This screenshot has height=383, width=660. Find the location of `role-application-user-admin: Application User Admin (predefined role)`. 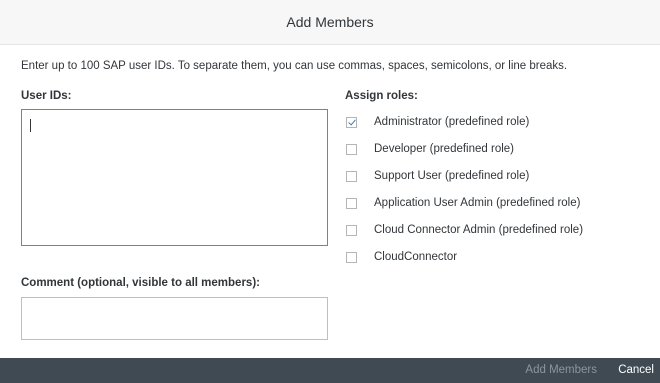

role-application-user-admin: Application User Admin (predefined role) is located at coordinates (464, 203).